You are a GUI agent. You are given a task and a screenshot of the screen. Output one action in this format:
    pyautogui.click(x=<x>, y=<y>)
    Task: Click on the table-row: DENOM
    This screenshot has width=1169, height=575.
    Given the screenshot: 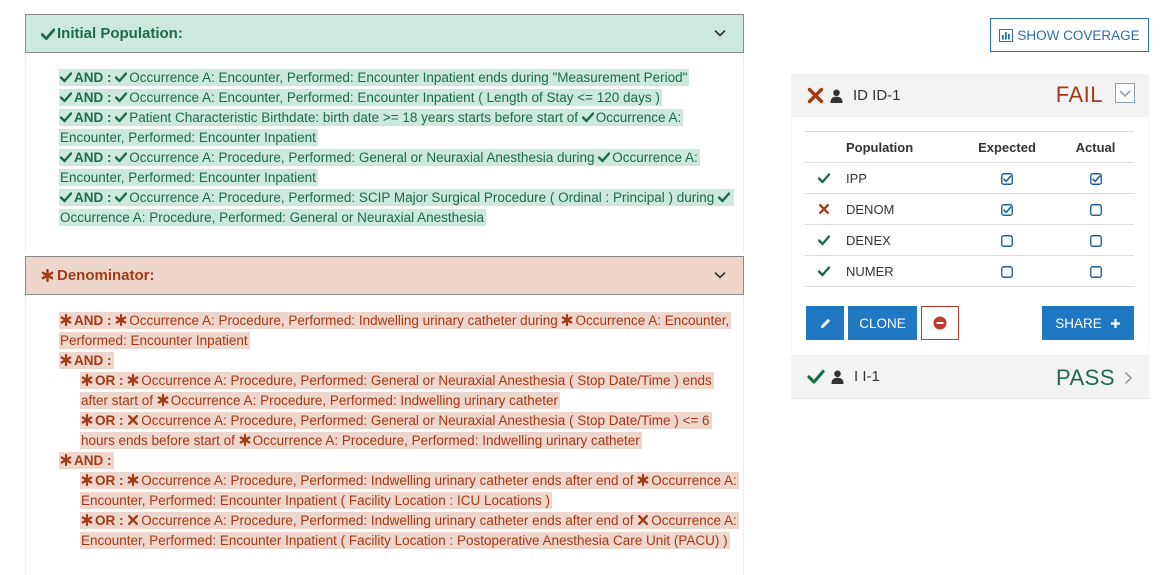 What is the action you would take?
    pyautogui.click(x=969, y=209)
    